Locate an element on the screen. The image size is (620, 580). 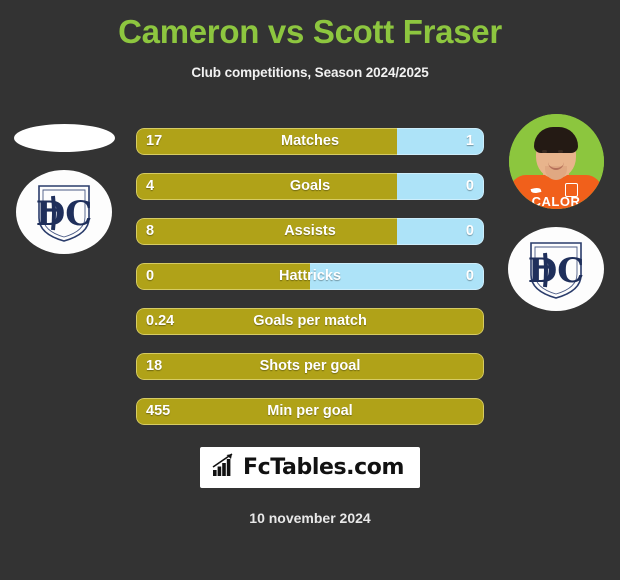
stat-value-left: 17 is located at coordinates (154, 141).